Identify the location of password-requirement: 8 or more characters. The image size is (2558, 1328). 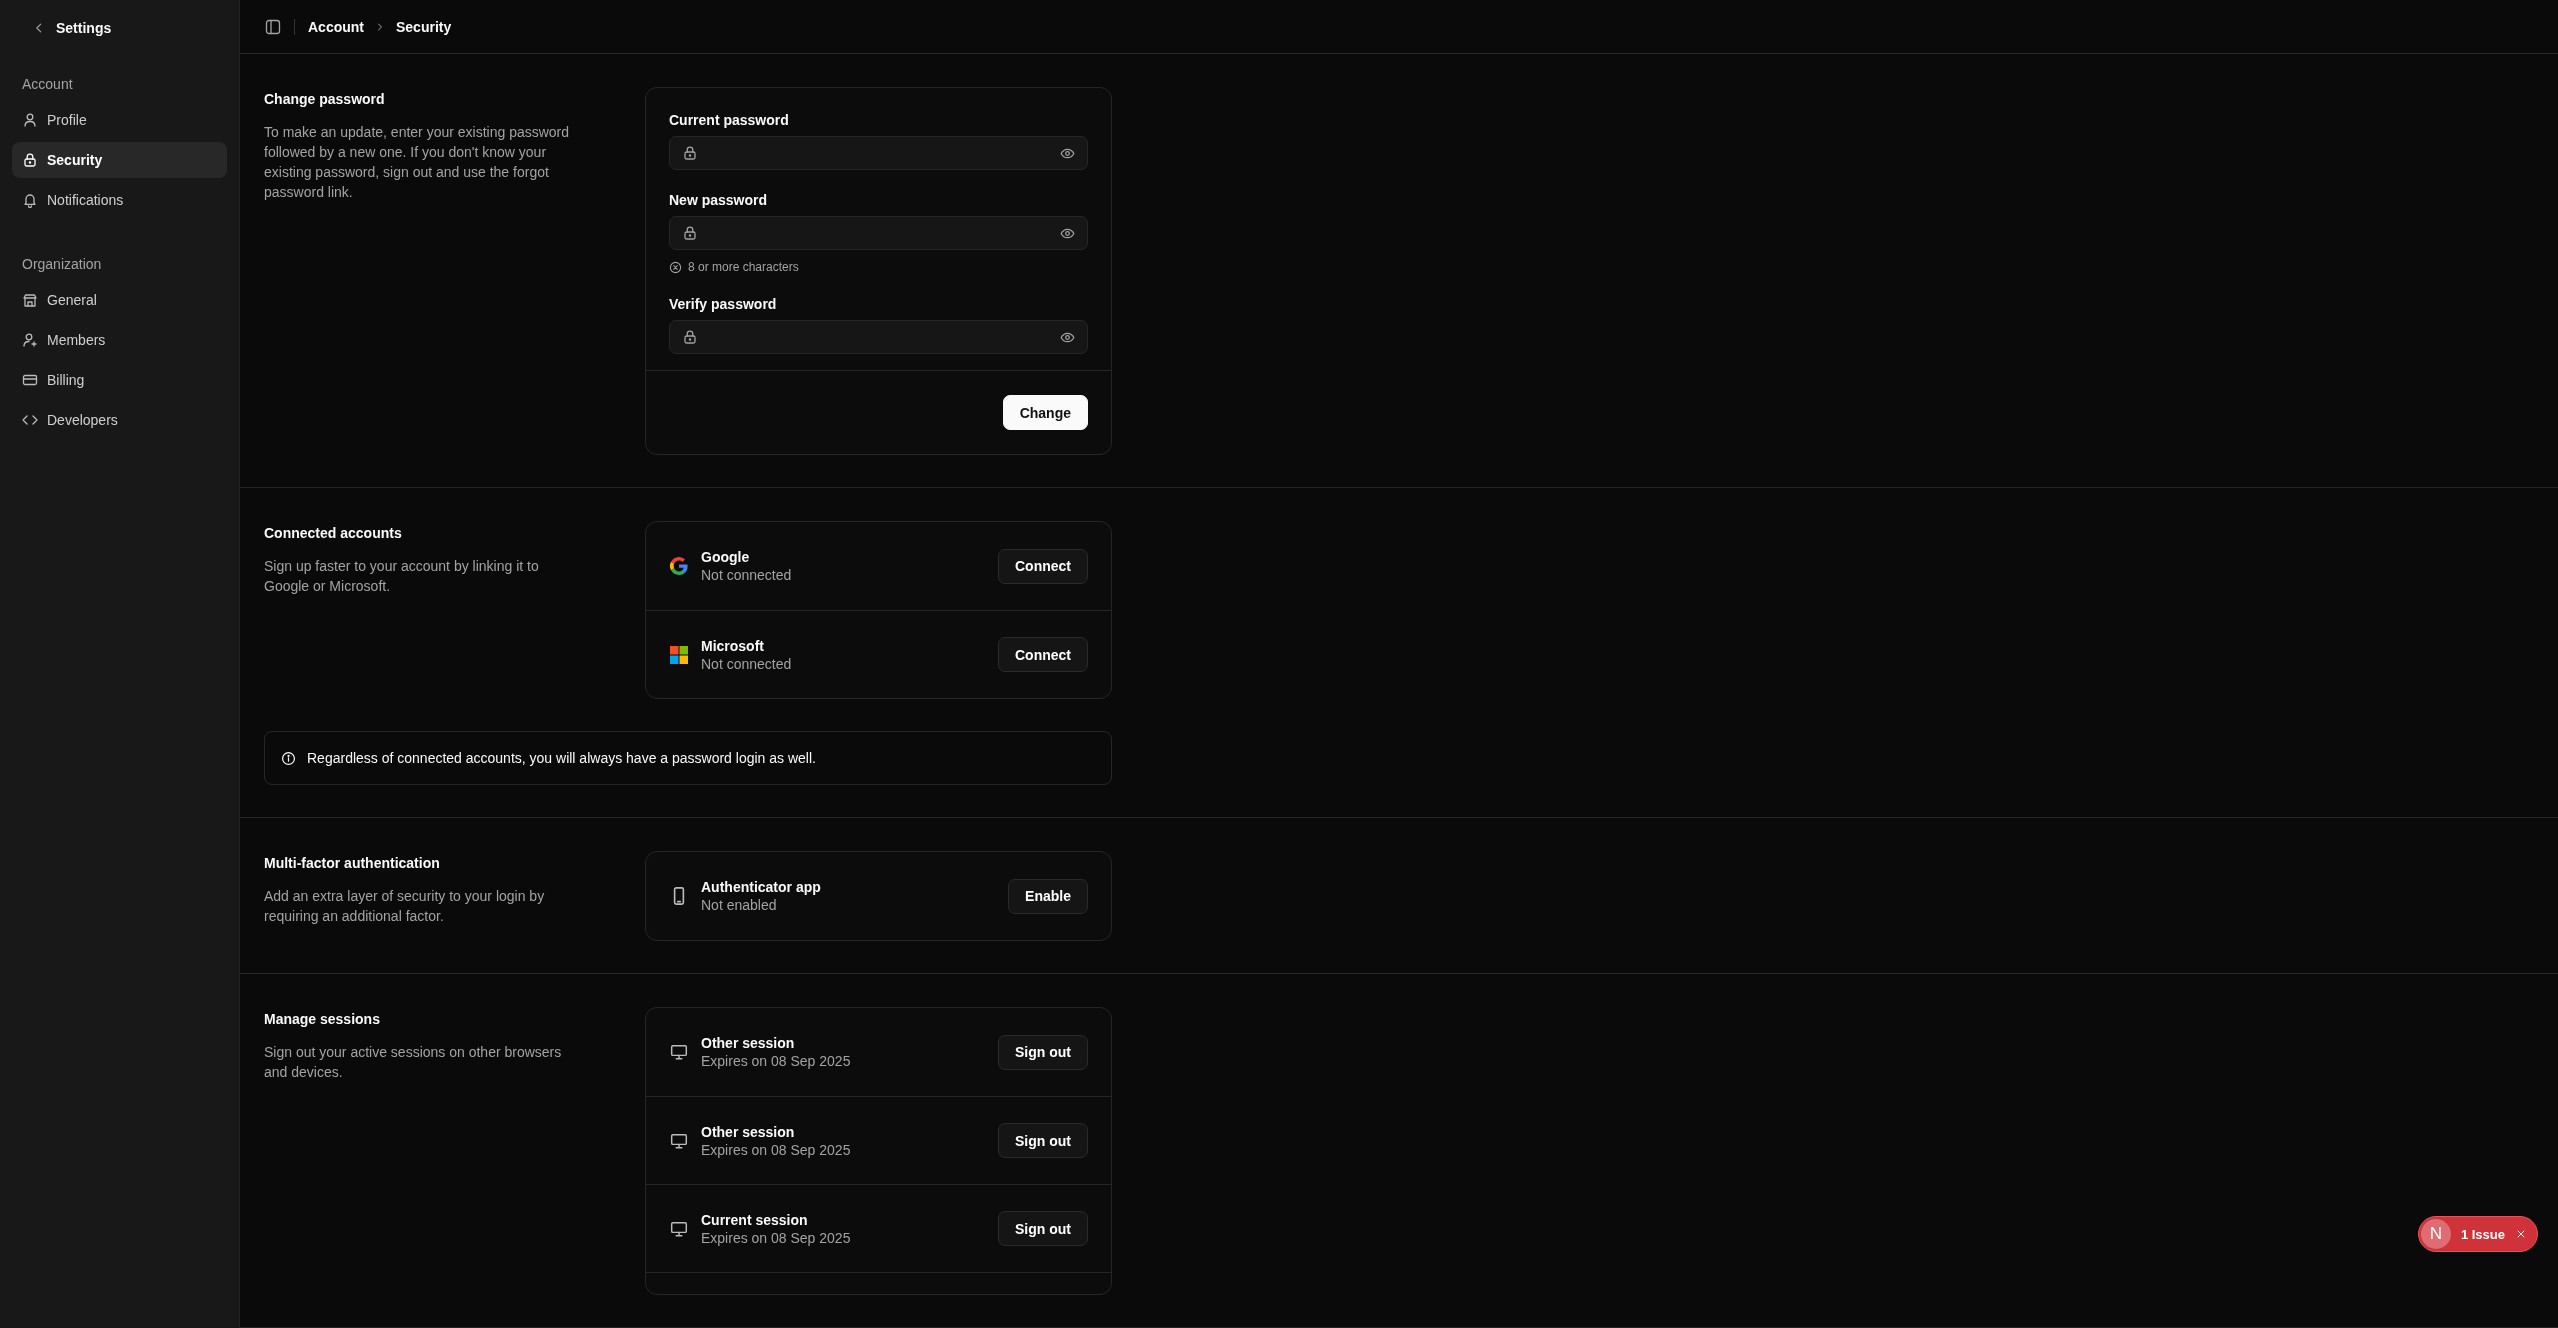
(743, 267).